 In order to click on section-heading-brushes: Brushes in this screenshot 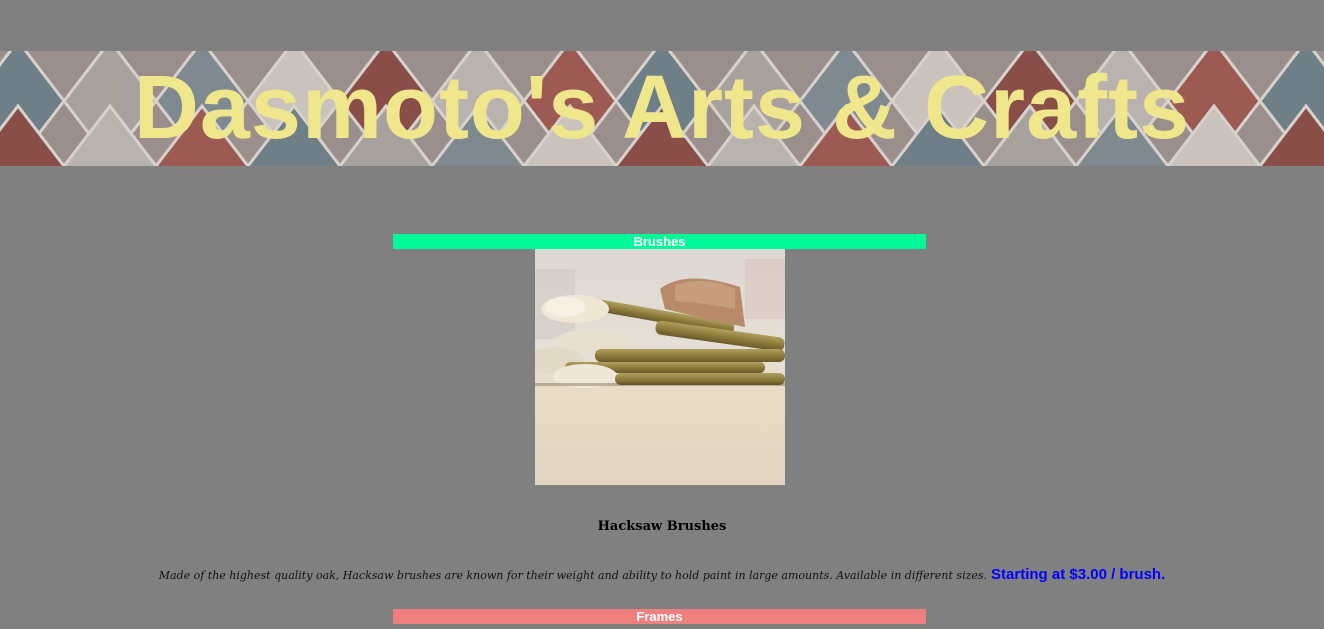, I will do `click(659, 241)`.